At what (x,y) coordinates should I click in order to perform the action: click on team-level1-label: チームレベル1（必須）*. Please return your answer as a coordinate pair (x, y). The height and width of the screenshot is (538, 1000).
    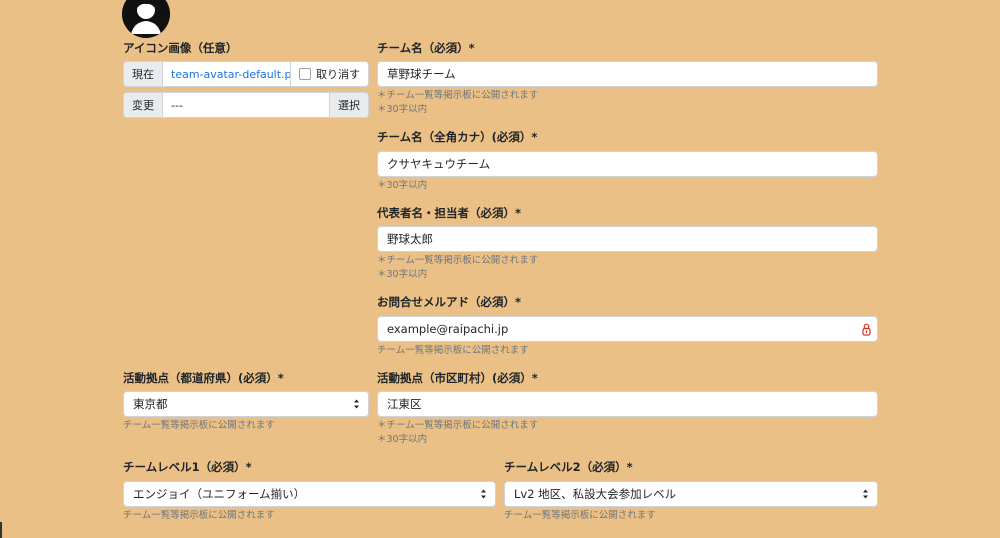
    Looking at the image, I should click on (187, 467).